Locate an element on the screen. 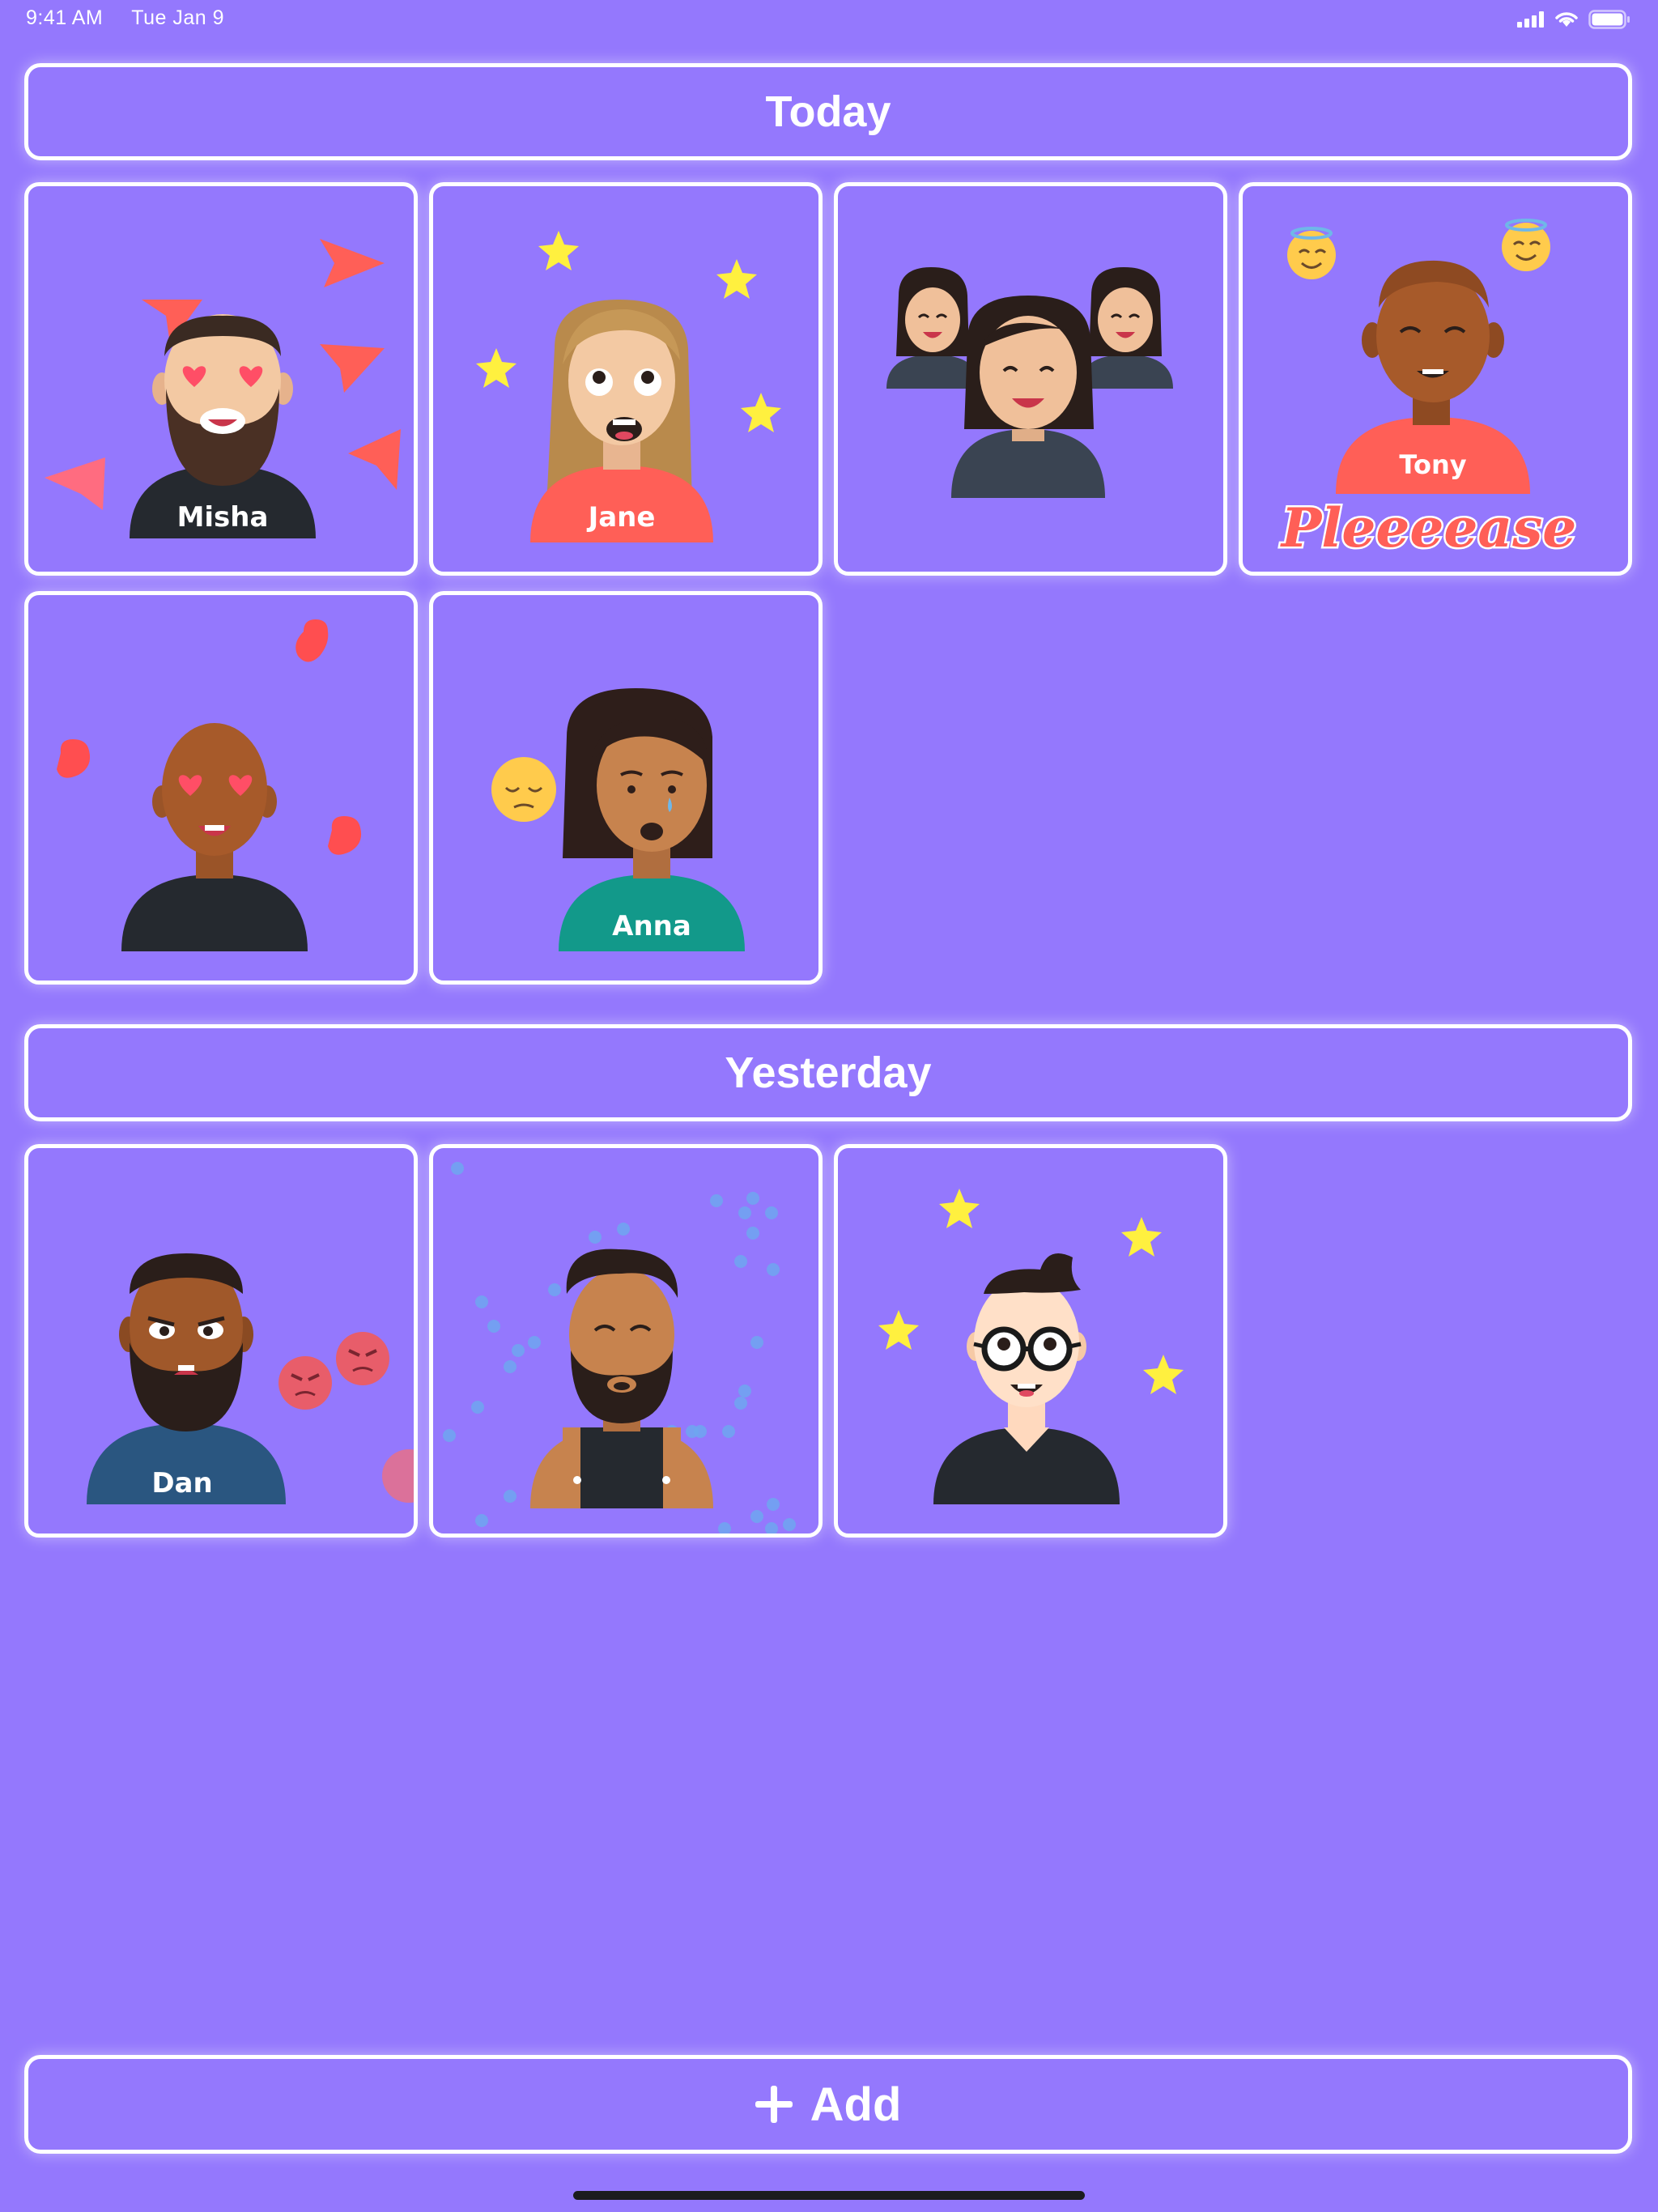 Image resolution: width=1658 pixels, height=2212 pixels. dan-name-label: Dan is located at coordinates (181, 1483).